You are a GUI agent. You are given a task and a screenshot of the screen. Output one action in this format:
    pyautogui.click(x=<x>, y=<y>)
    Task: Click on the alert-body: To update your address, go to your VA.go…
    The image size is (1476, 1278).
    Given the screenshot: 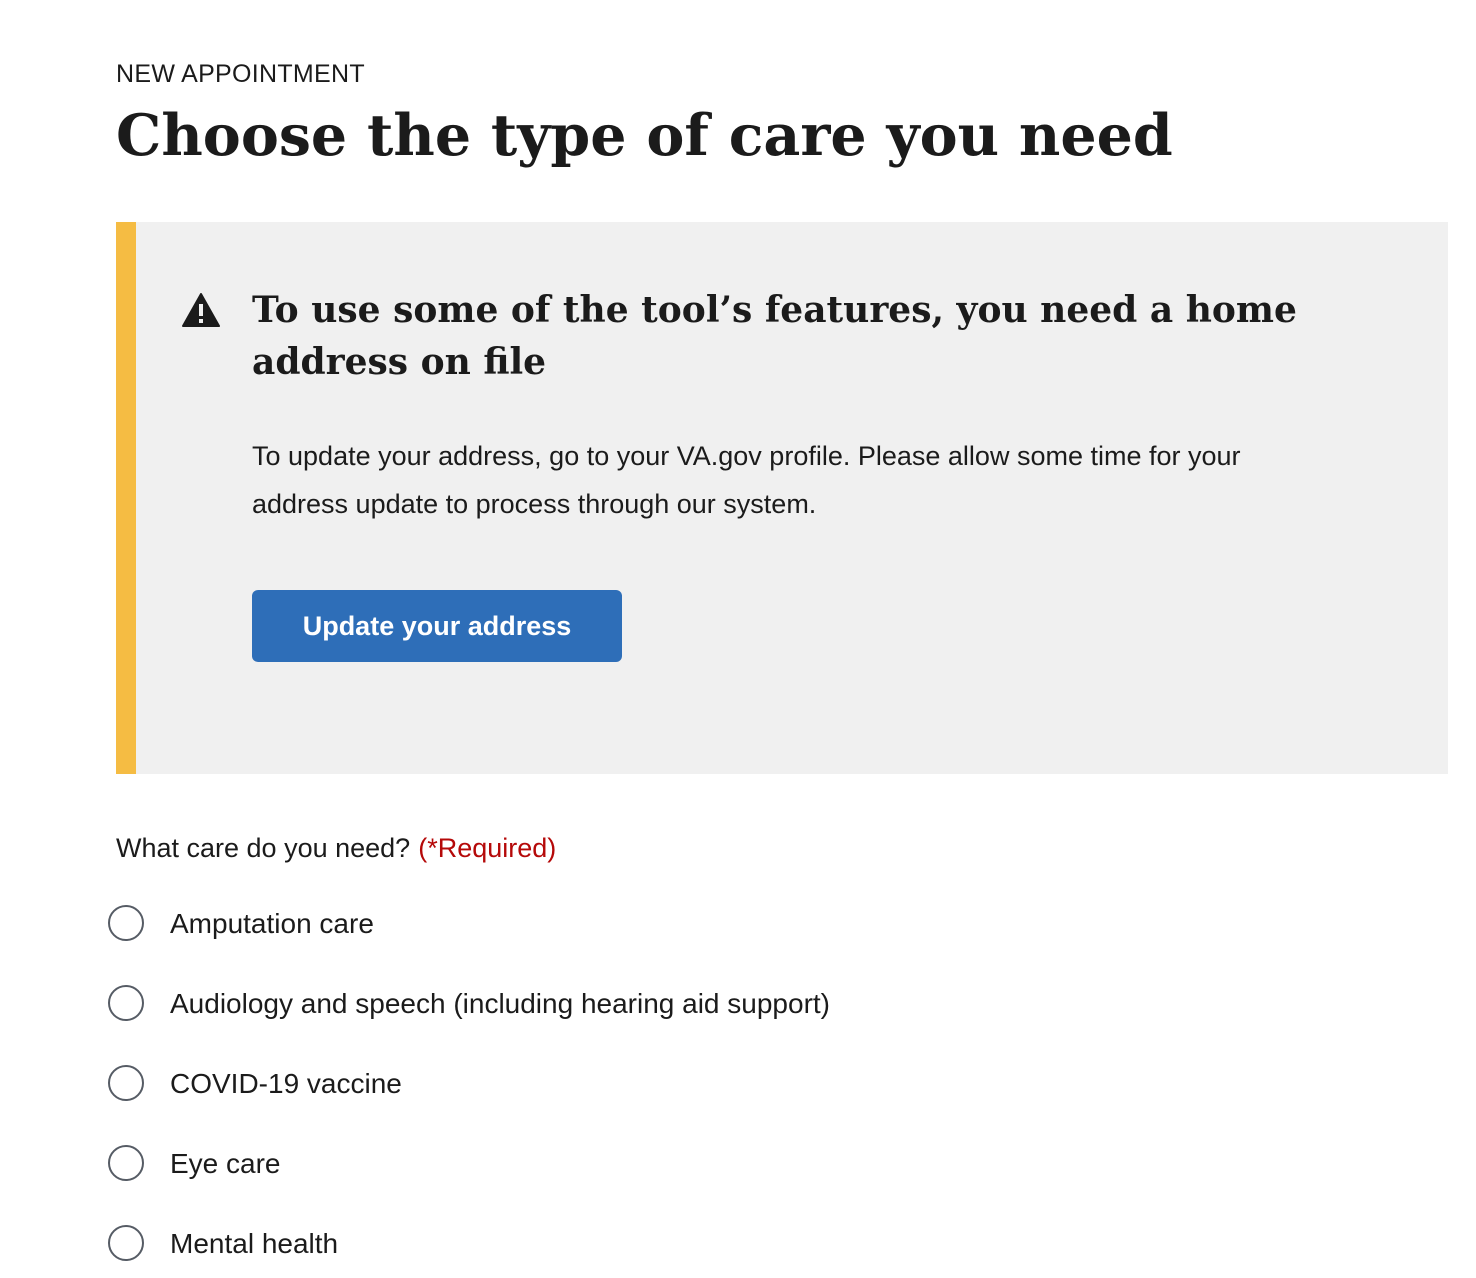 What is the action you would take?
    pyautogui.click(x=746, y=480)
    